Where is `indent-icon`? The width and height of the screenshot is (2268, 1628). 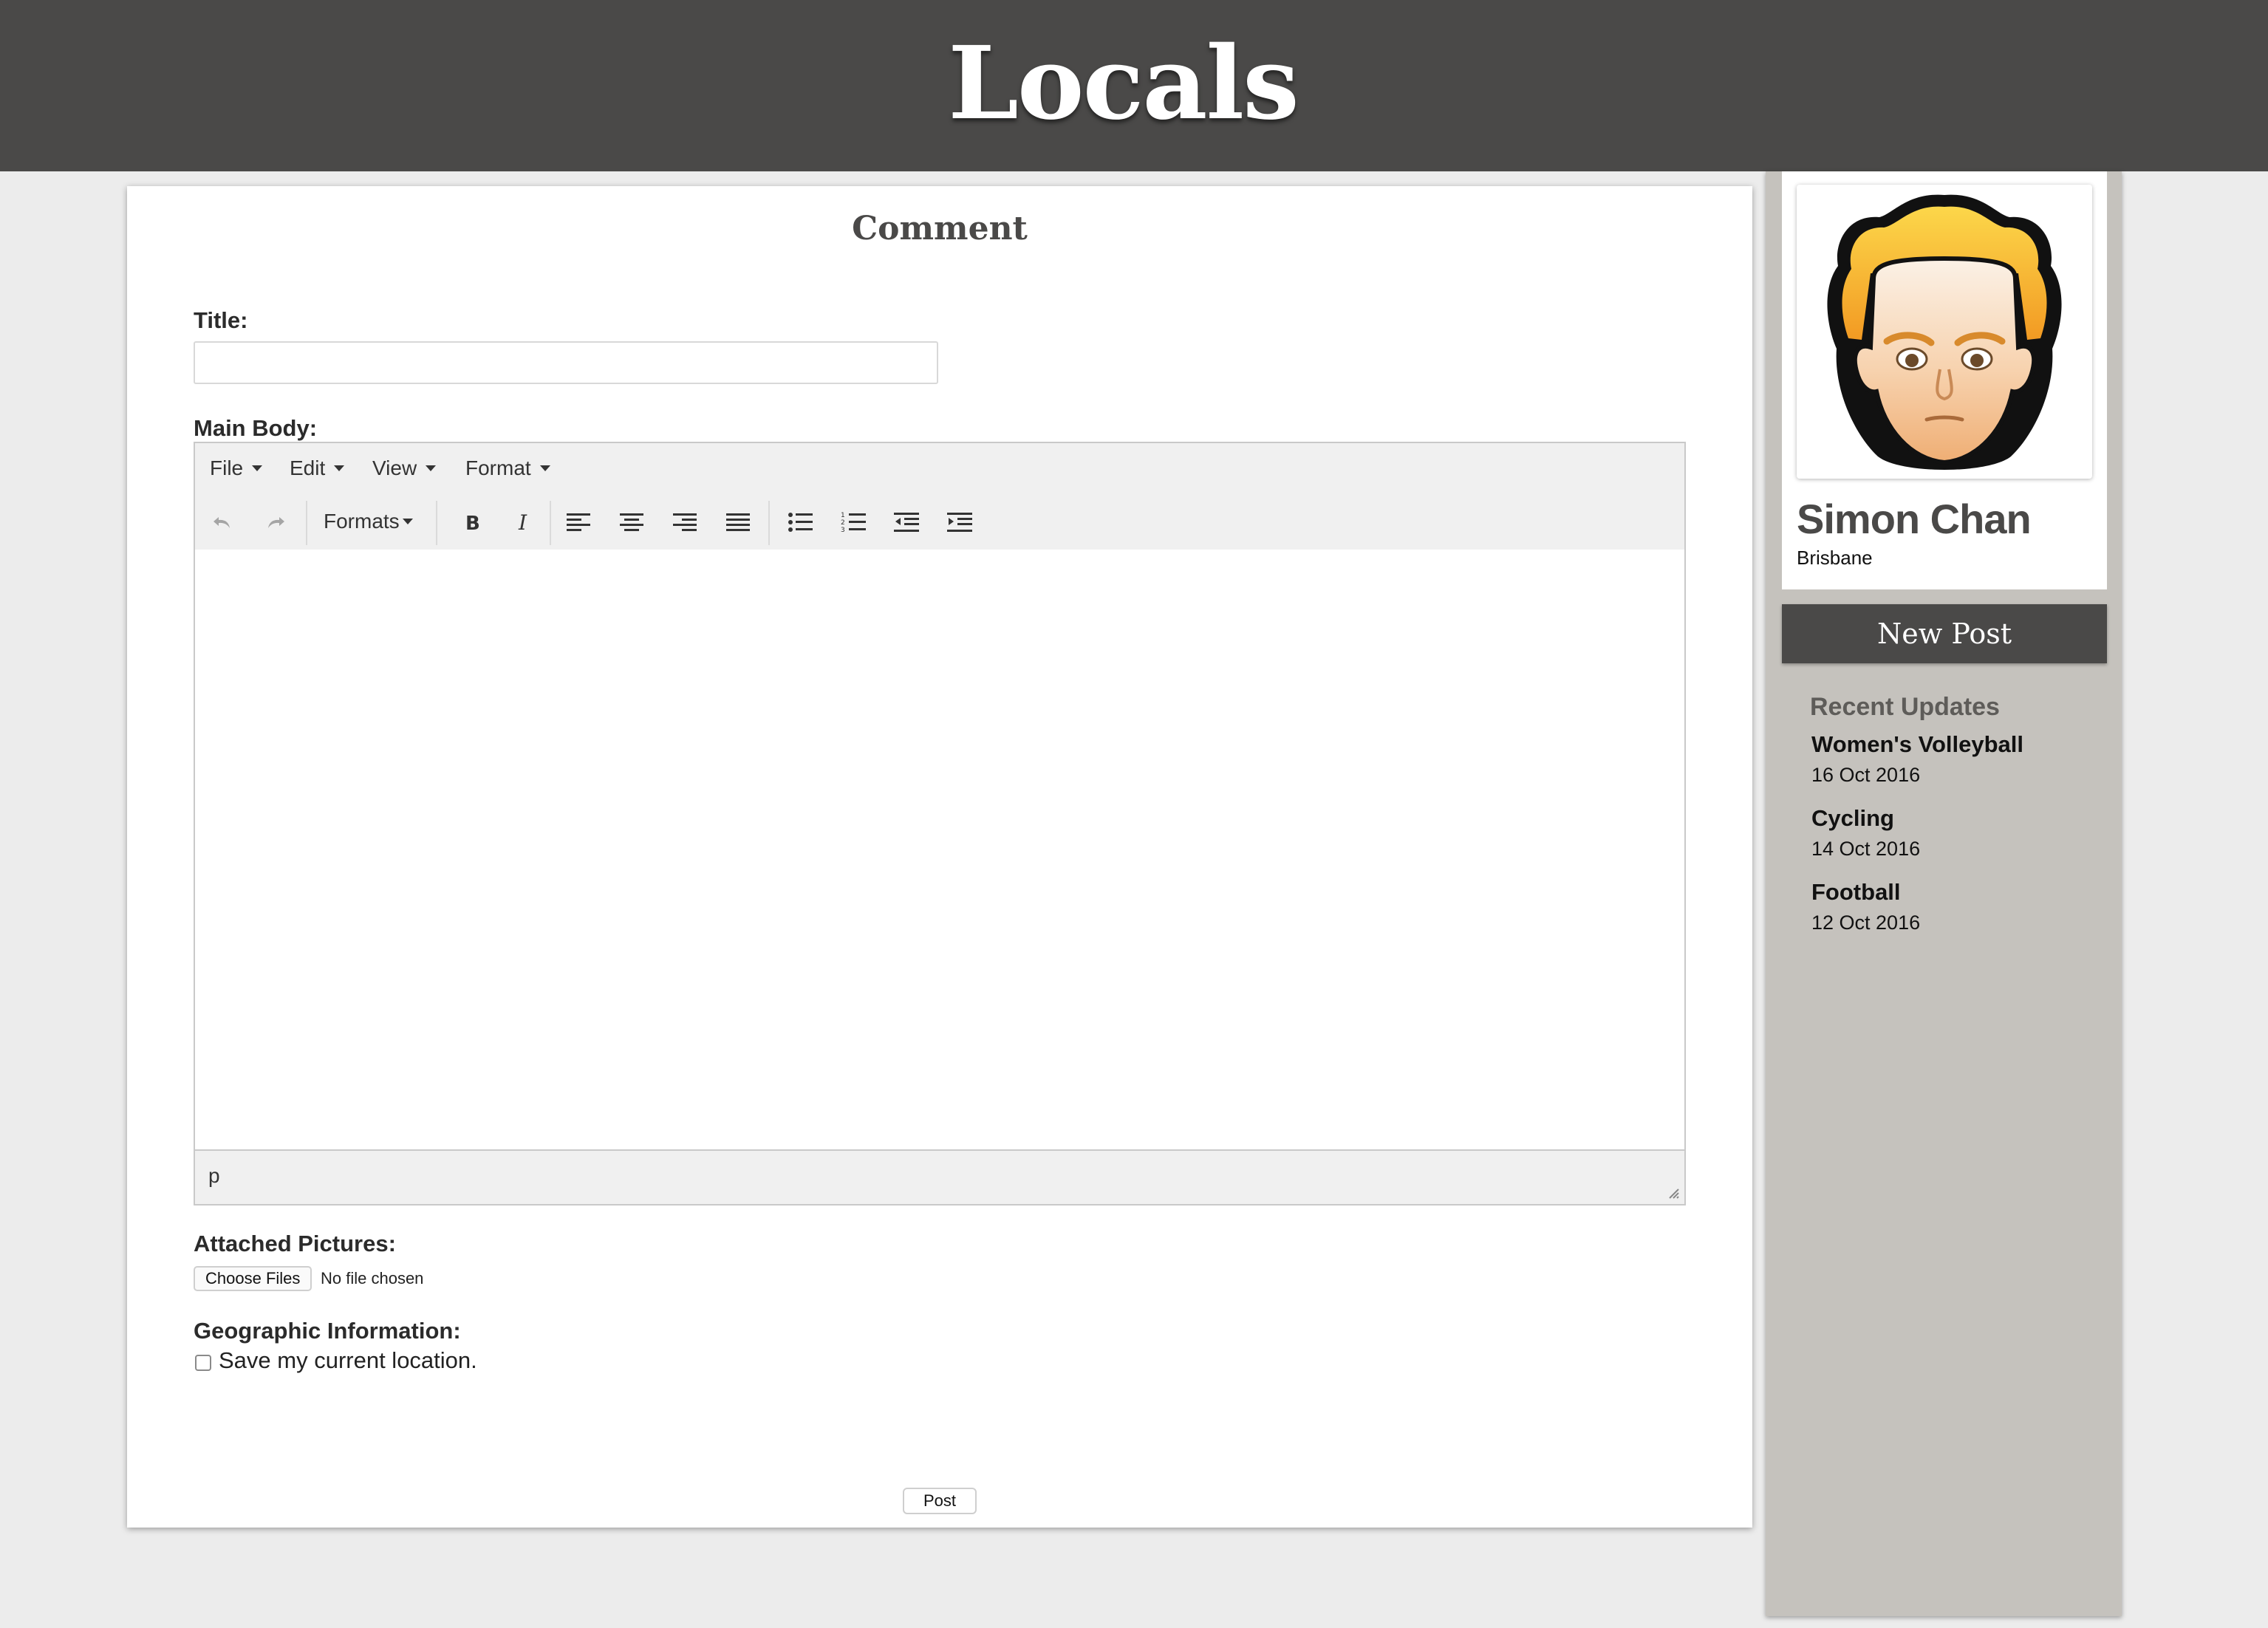
indent-icon is located at coordinates (960, 522).